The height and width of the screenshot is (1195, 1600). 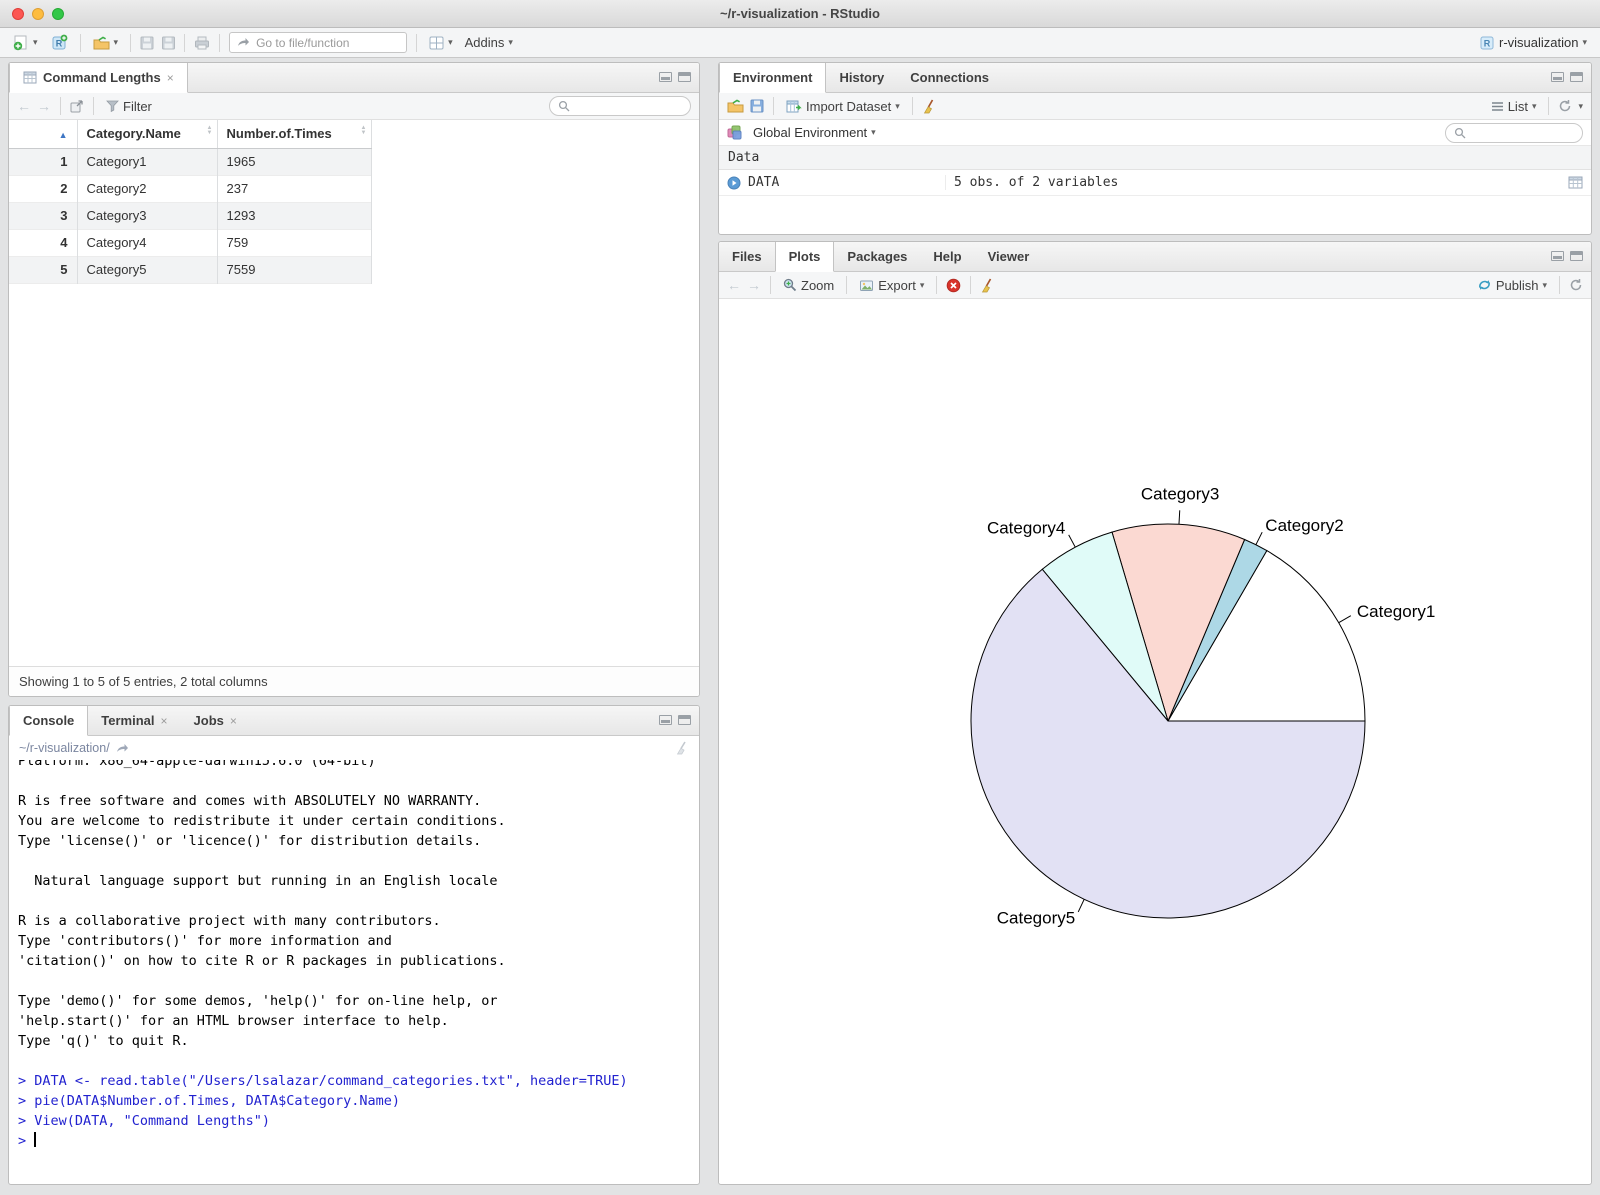 I want to click on goto-arrow-icon, so click(x=243, y=42).